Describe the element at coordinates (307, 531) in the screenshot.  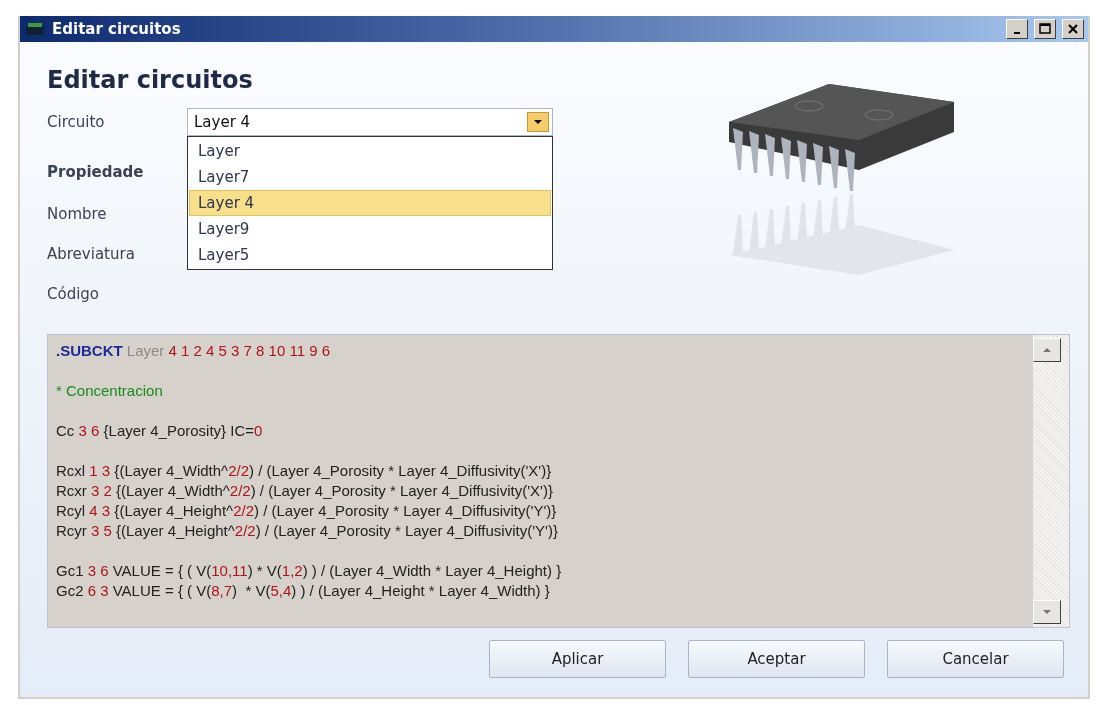
I see `code-line: Rcyr 3 5 {(Layer 4_Height^2/2) / (Layer 4_Porosity * Layer 4_Diffusivity('Y')}` at that location.